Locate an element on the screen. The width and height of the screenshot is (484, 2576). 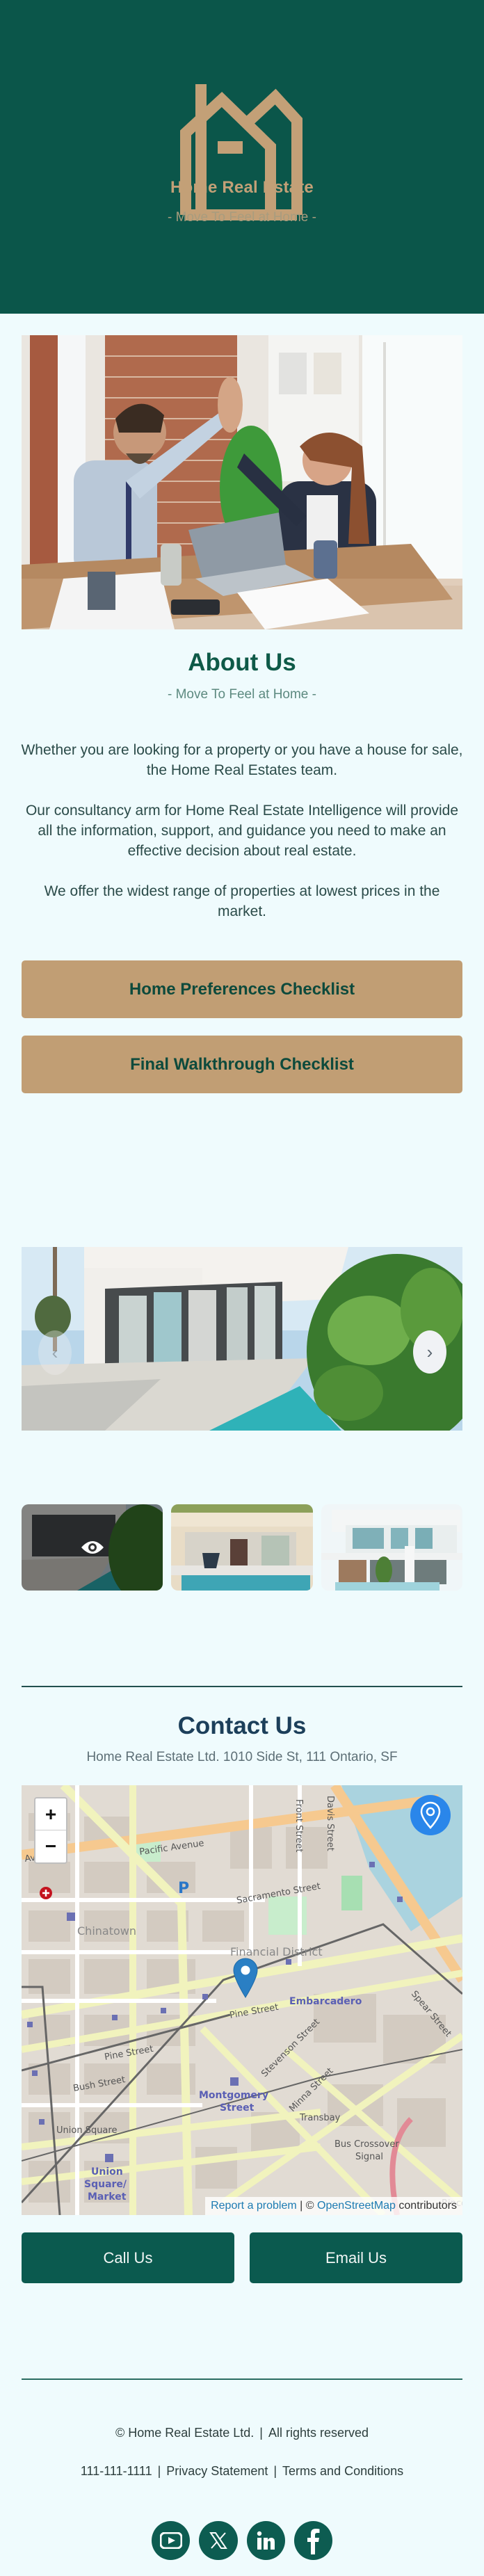
map-zoom-control: + − is located at coordinates (50, 1830).